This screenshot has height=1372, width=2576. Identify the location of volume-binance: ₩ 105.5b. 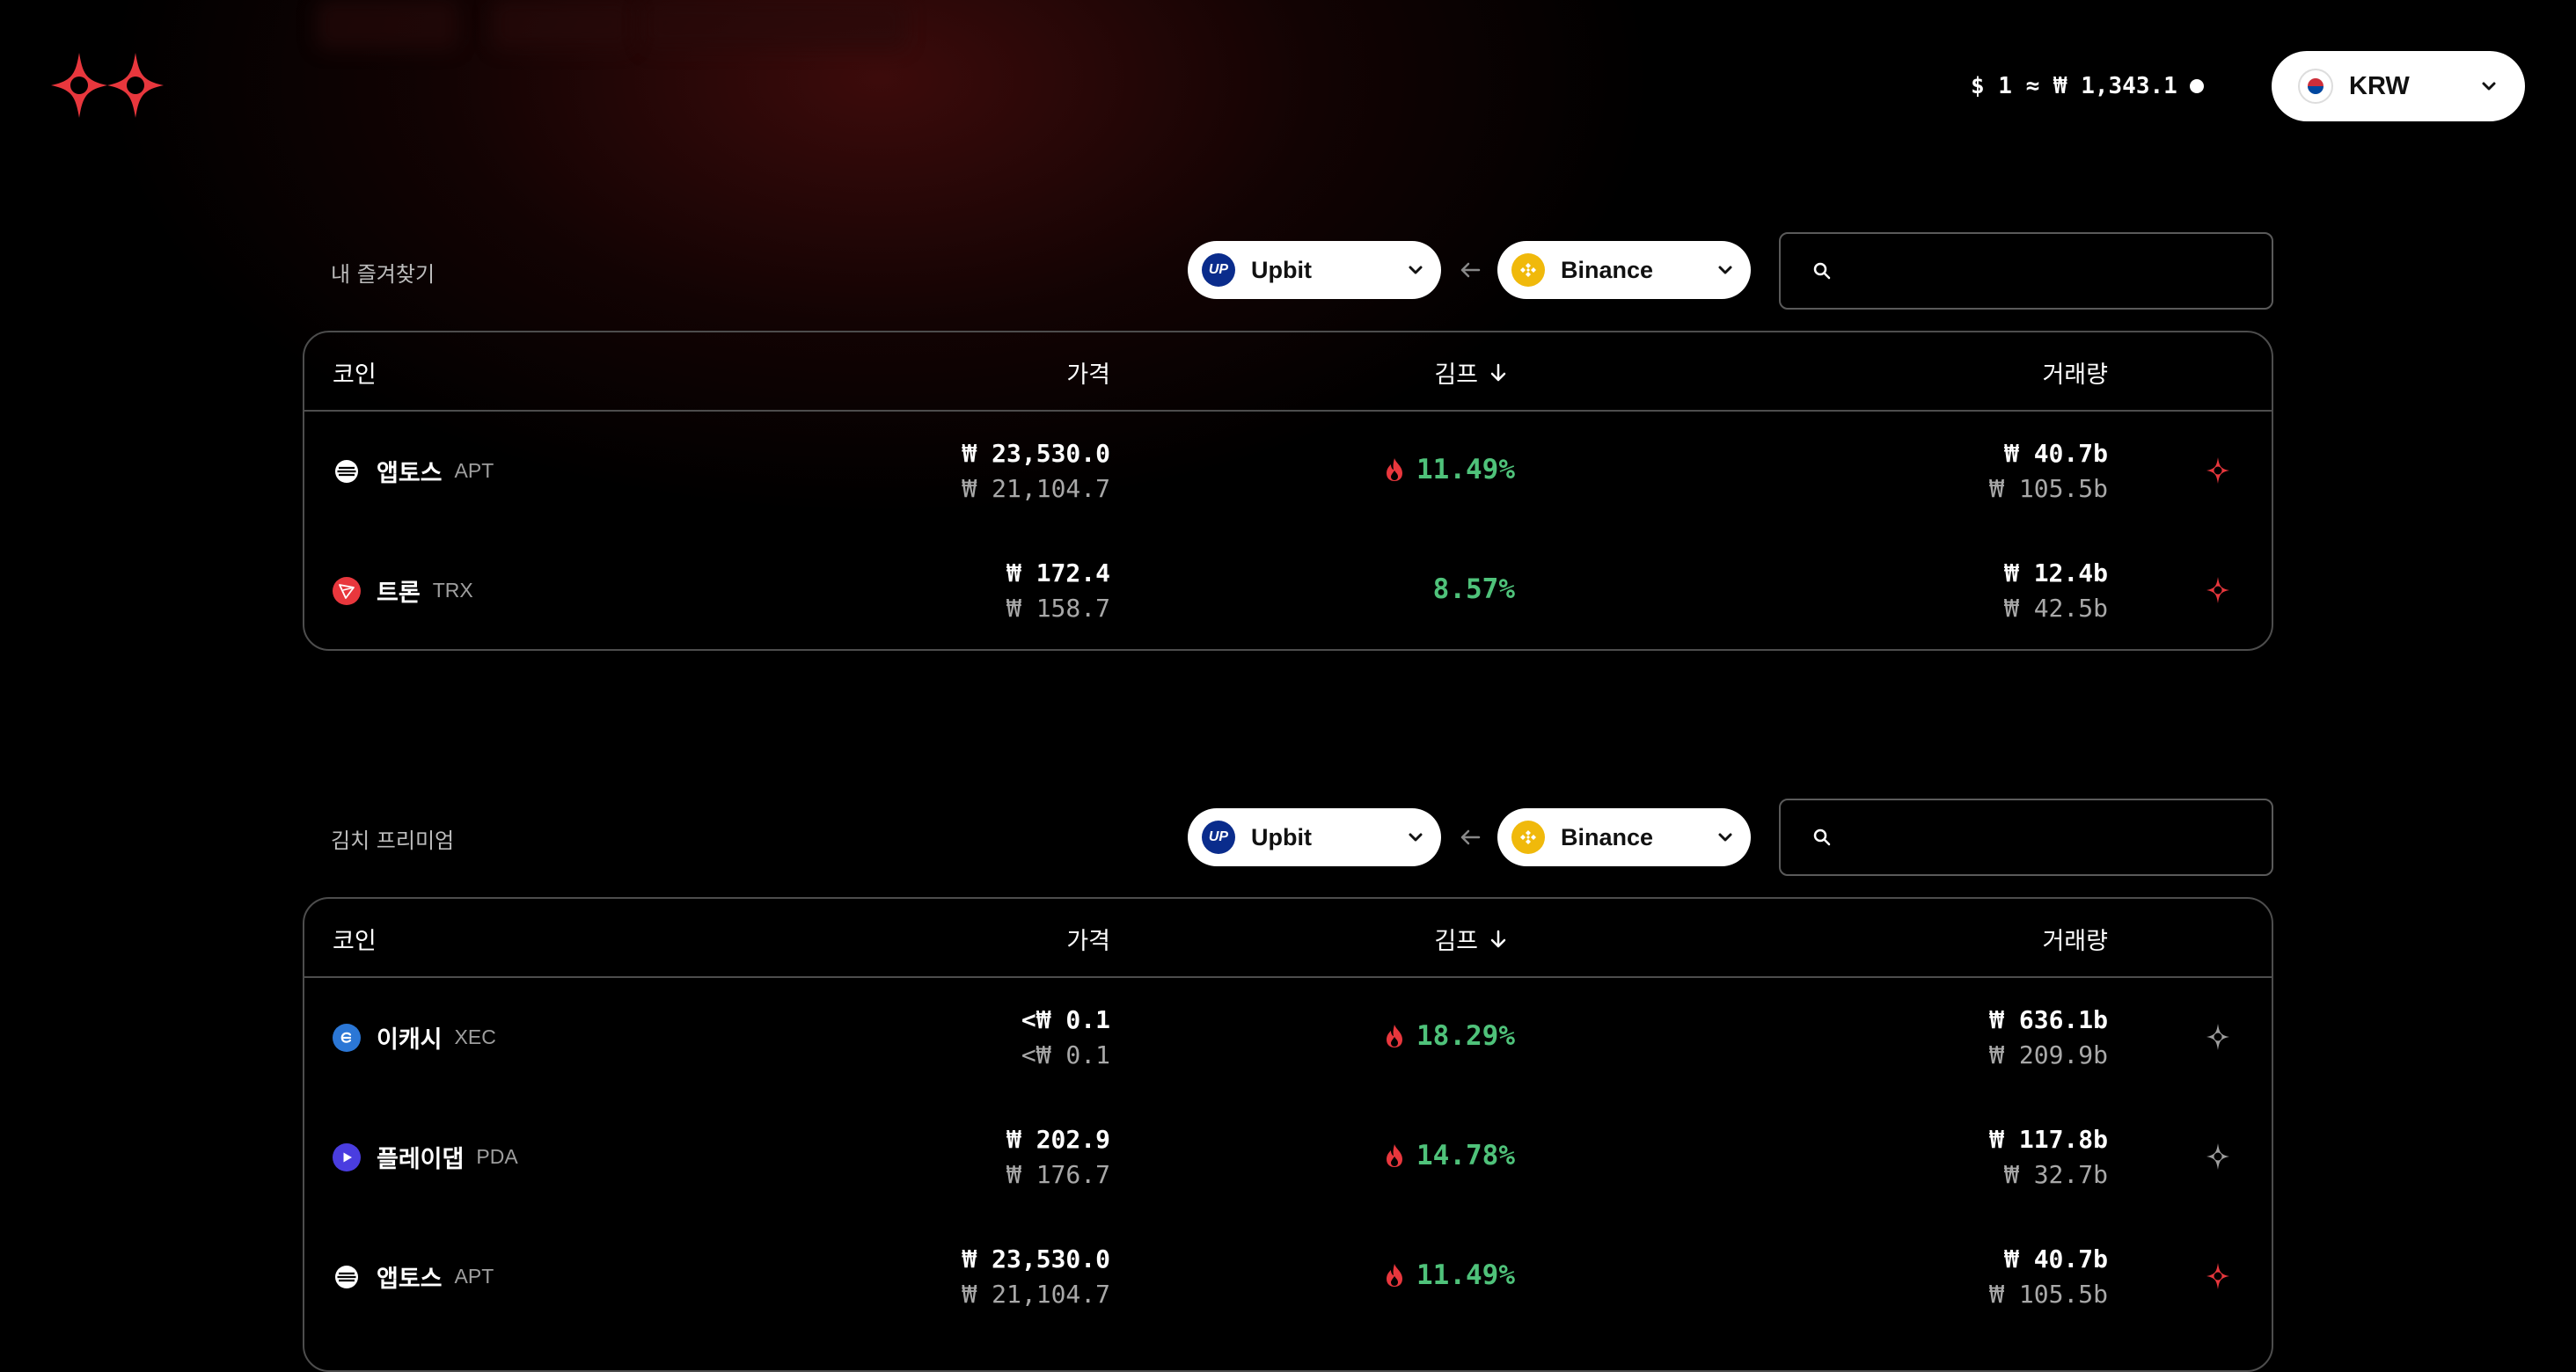
(2048, 488).